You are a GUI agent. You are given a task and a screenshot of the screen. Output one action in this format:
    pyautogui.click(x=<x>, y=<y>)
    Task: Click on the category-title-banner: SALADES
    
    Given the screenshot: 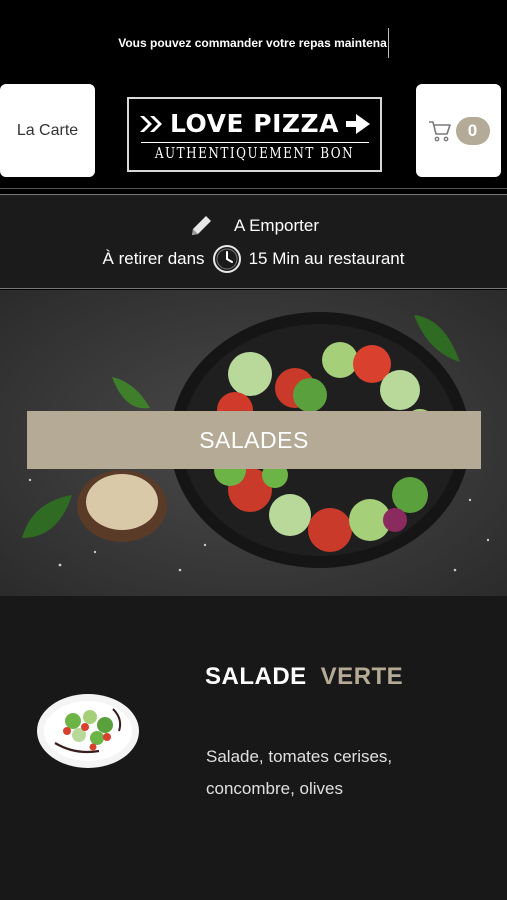 What is the action you would take?
    pyautogui.click(x=254, y=440)
    